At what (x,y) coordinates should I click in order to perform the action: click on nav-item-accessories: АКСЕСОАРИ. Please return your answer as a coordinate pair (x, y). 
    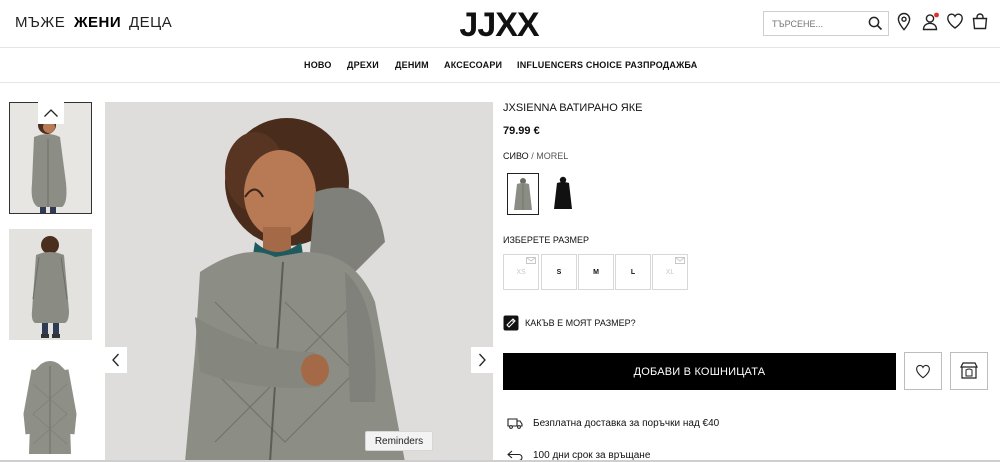
    Looking at the image, I should click on (473, 65).